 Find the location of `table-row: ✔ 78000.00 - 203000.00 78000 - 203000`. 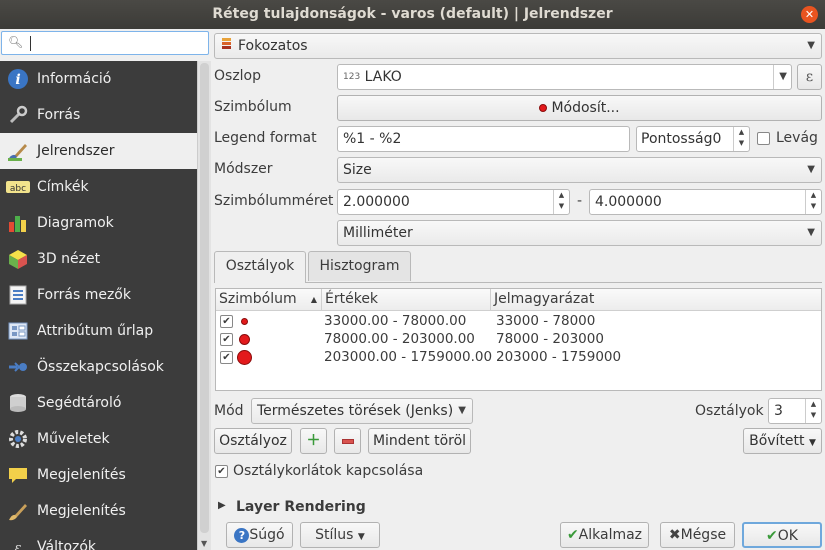

table-row: ✔ 78000.00 - 203000.00 78000 - 203000 is located at coordinates (518, 339).